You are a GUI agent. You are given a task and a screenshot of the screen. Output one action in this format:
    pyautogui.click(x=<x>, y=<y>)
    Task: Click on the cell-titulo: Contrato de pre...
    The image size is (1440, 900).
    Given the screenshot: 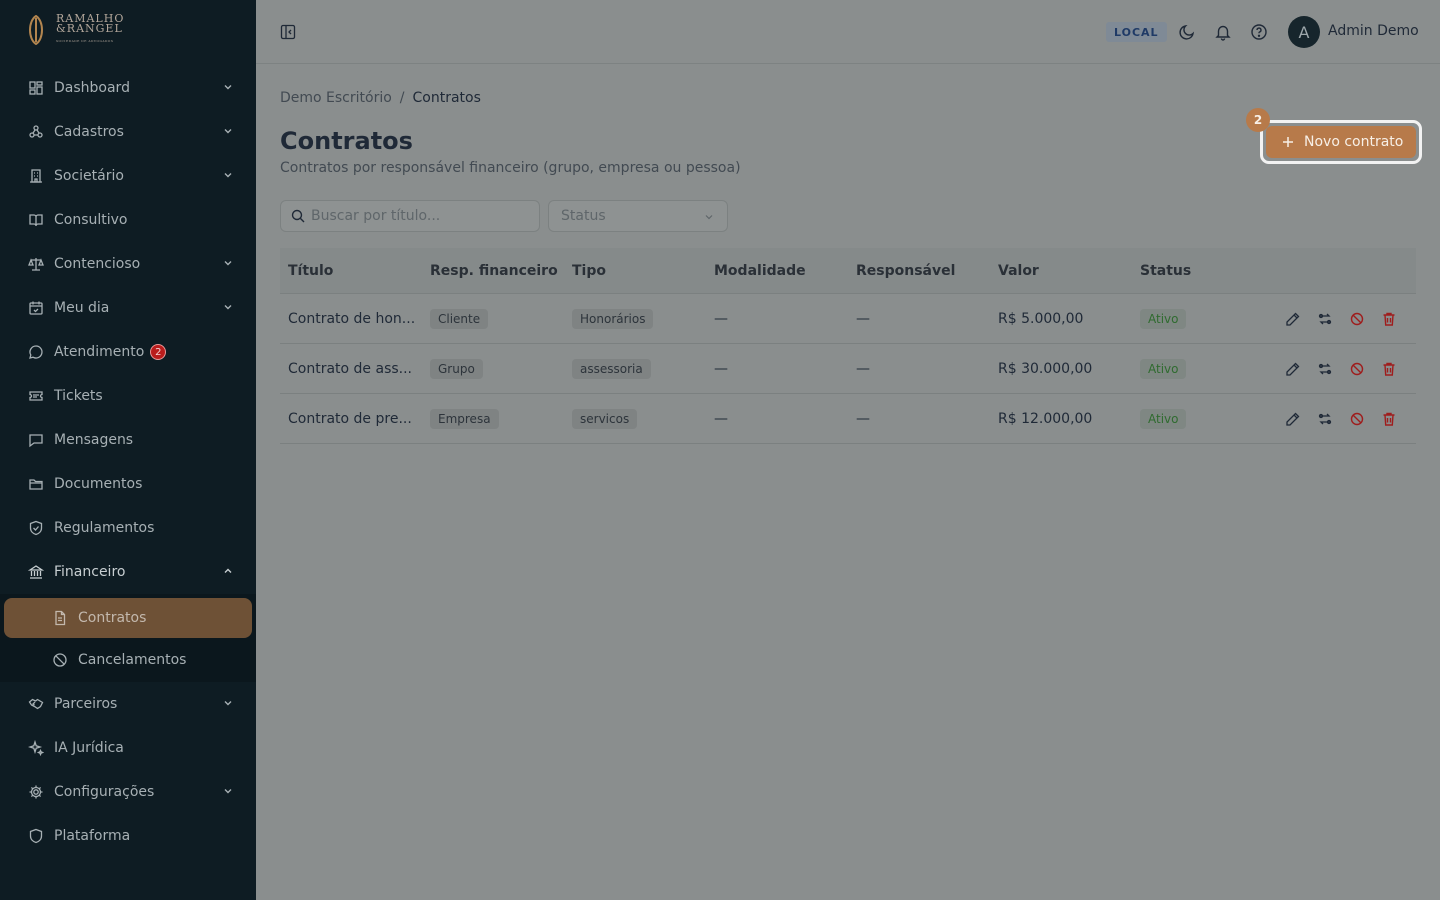 What is the action you would take?
    pyautogui.click(x=350, y=418)
    